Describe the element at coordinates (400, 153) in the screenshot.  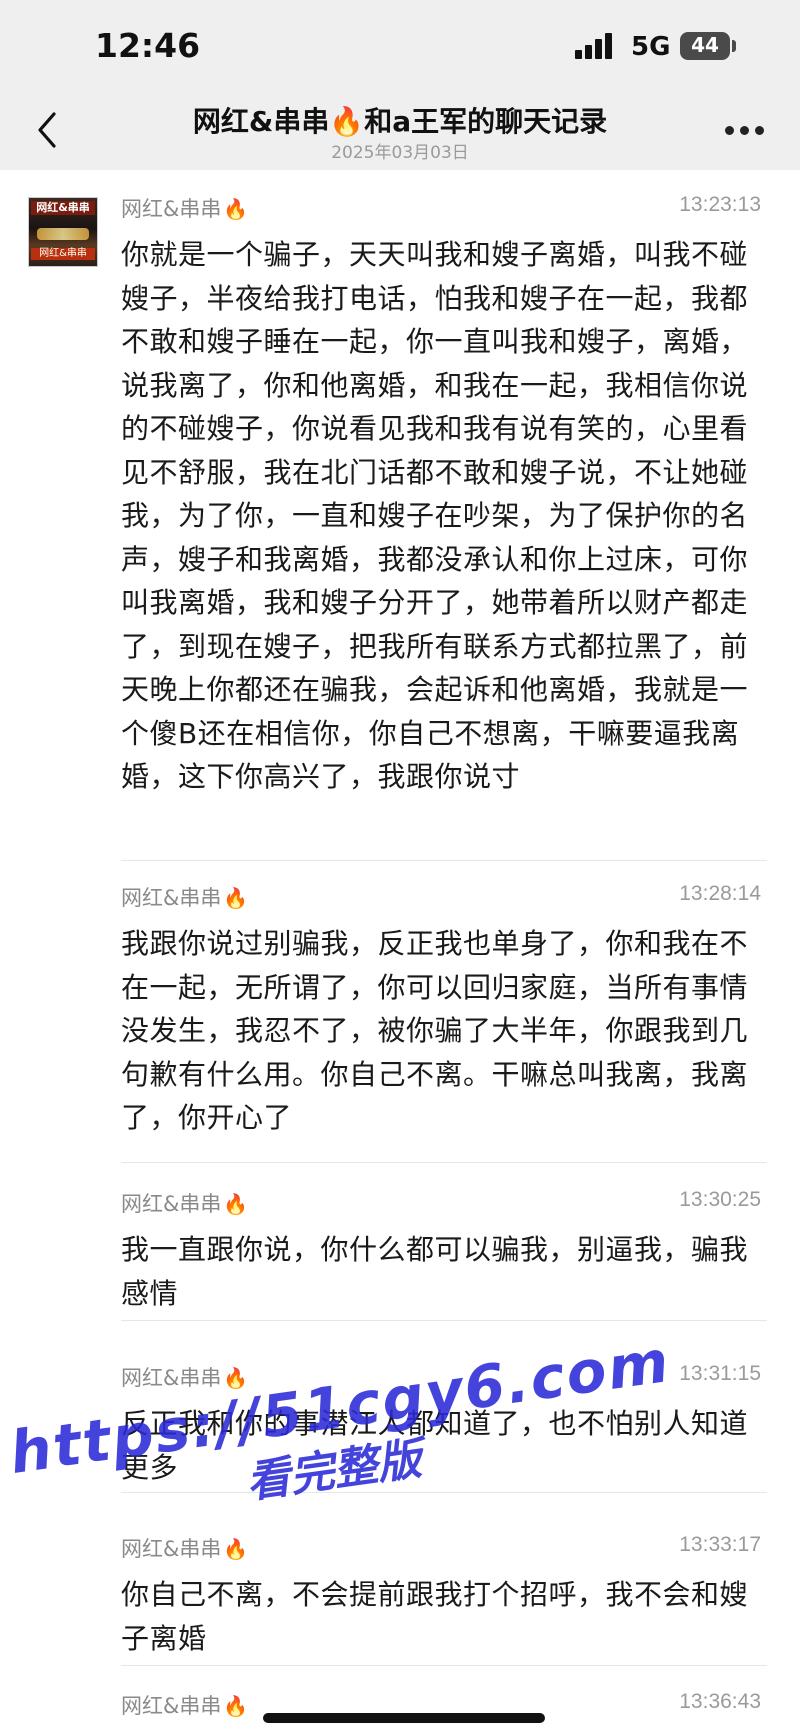
I see `chat-date: 2025年03月03日` at that location.